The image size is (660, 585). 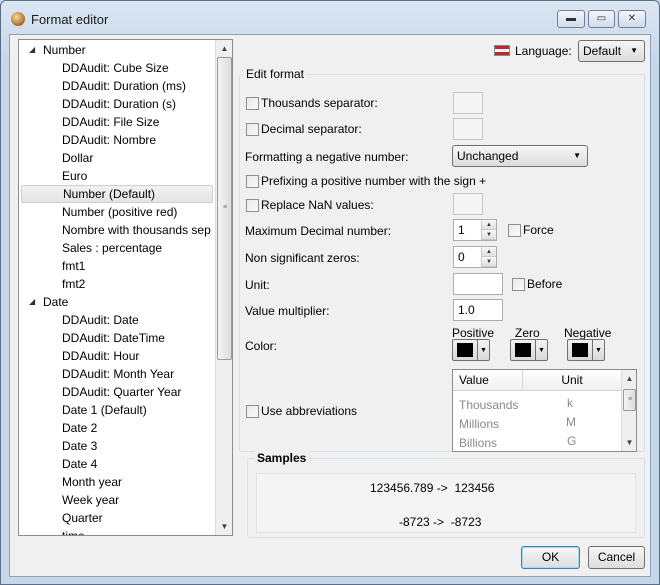 What do you see at coordinates (74, 266) in the screenshot?
I see `tree-item-label: fmt1` at bounding box center [74, 266].